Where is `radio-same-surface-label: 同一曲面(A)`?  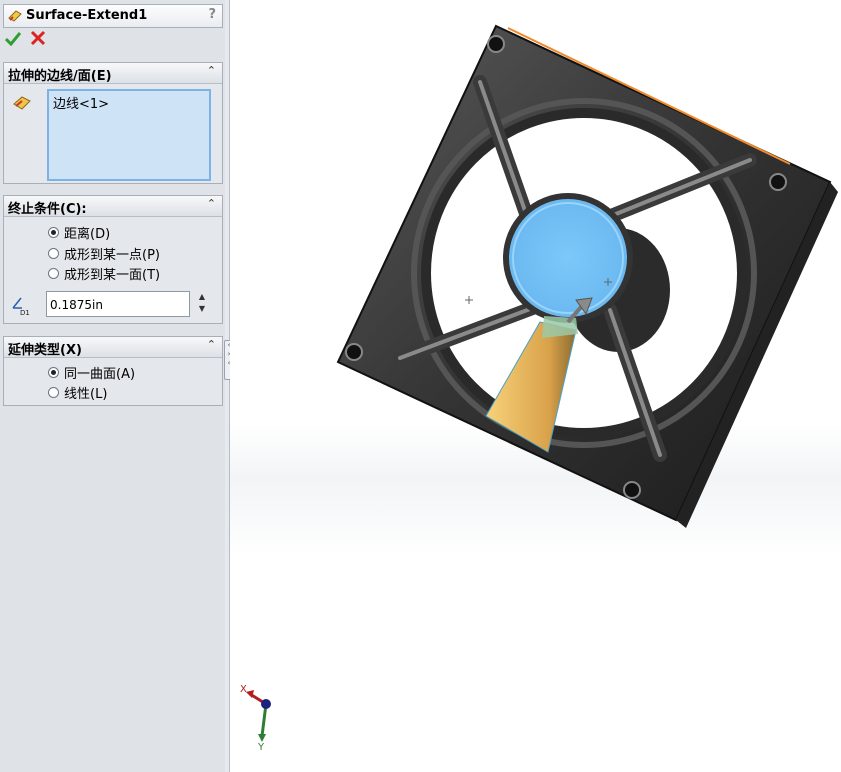
radio-same-surface-label: 同一曲面(A) is located at coordinates (100, 374).